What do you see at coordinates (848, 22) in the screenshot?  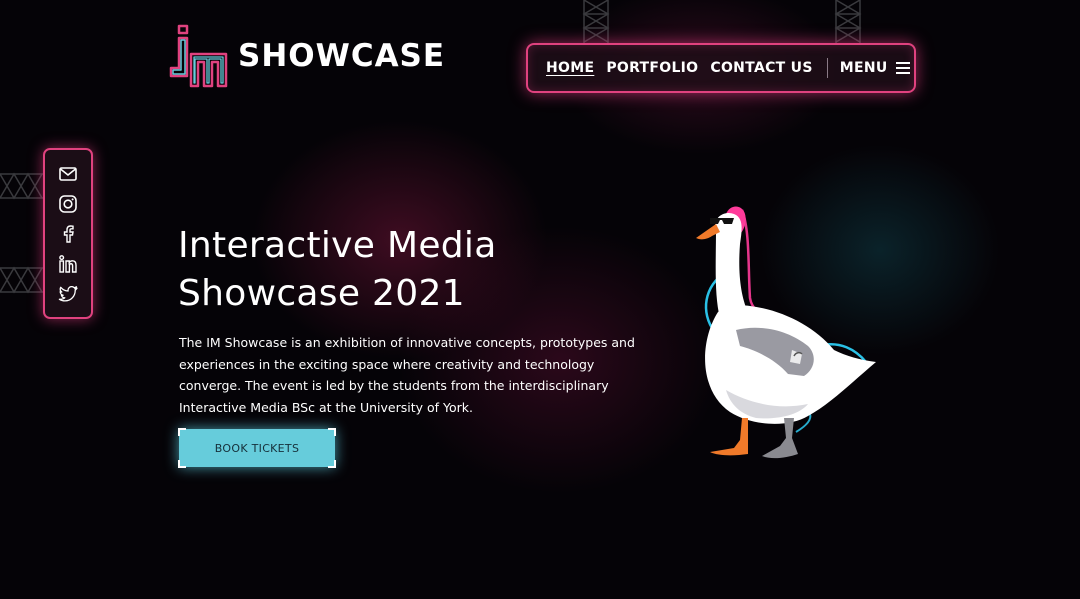 I see `stage-truss-right` at bounding box center [848, 22].